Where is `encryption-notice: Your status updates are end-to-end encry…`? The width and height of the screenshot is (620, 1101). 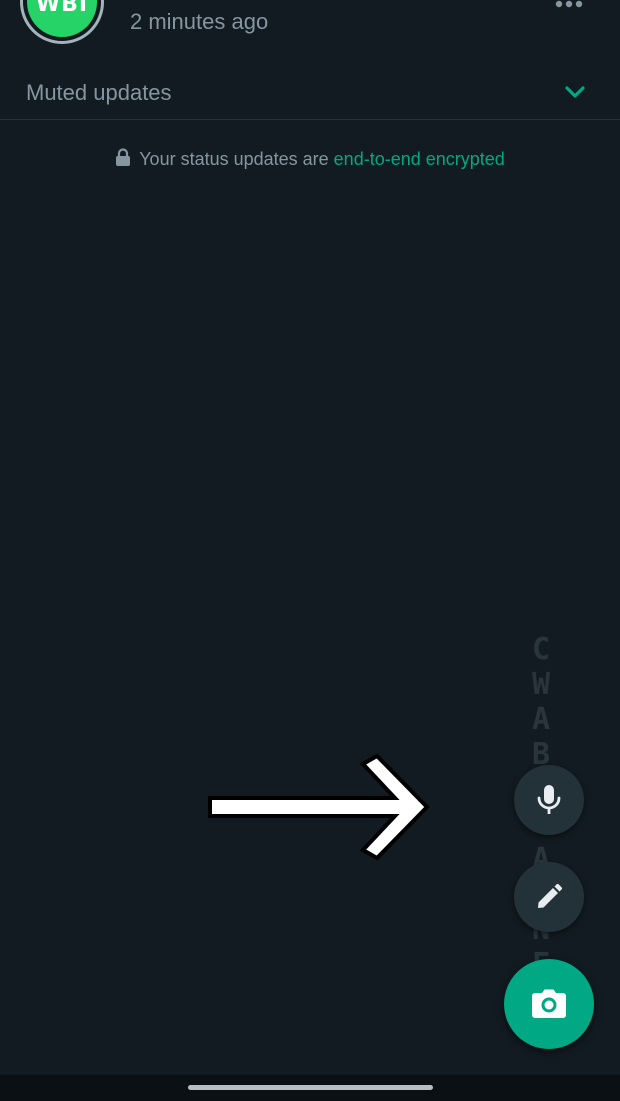
encryption-notice: Your status updates are end-to-end encry… is located at coordinates (310, 161).